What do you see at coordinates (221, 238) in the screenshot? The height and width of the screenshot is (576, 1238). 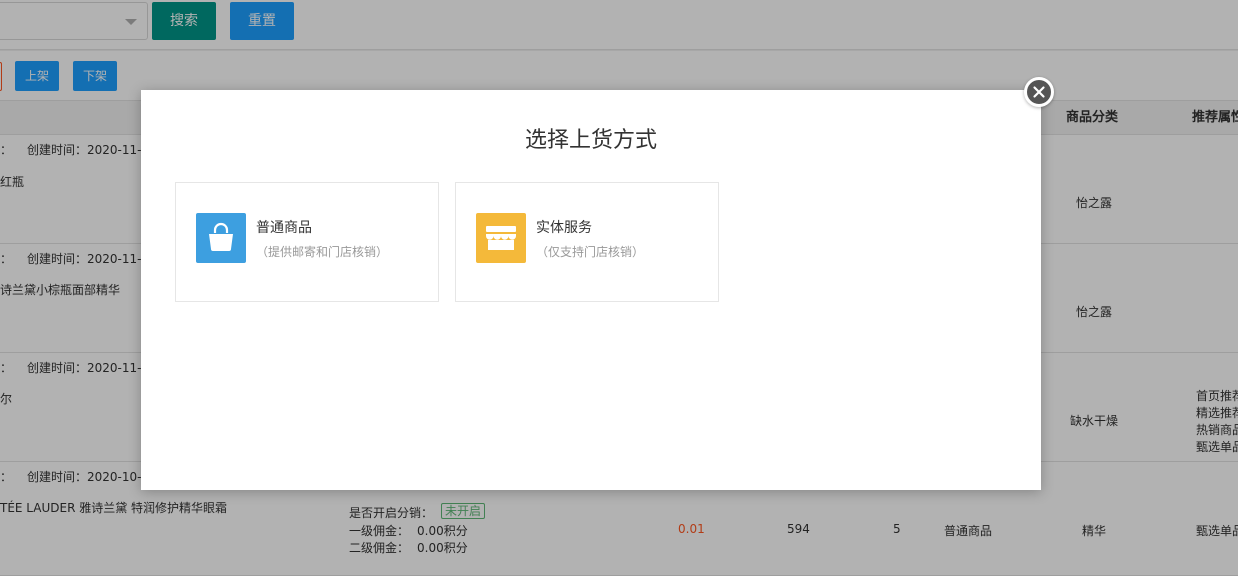 I see `shopping-bag-icon` at bounding box center [221, 238].